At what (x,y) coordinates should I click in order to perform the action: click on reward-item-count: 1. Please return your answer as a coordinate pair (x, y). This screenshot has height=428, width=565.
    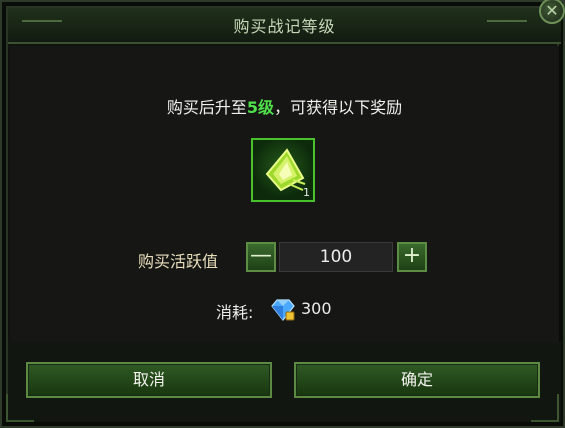
    Looking at the image, I should click on (306, 192).